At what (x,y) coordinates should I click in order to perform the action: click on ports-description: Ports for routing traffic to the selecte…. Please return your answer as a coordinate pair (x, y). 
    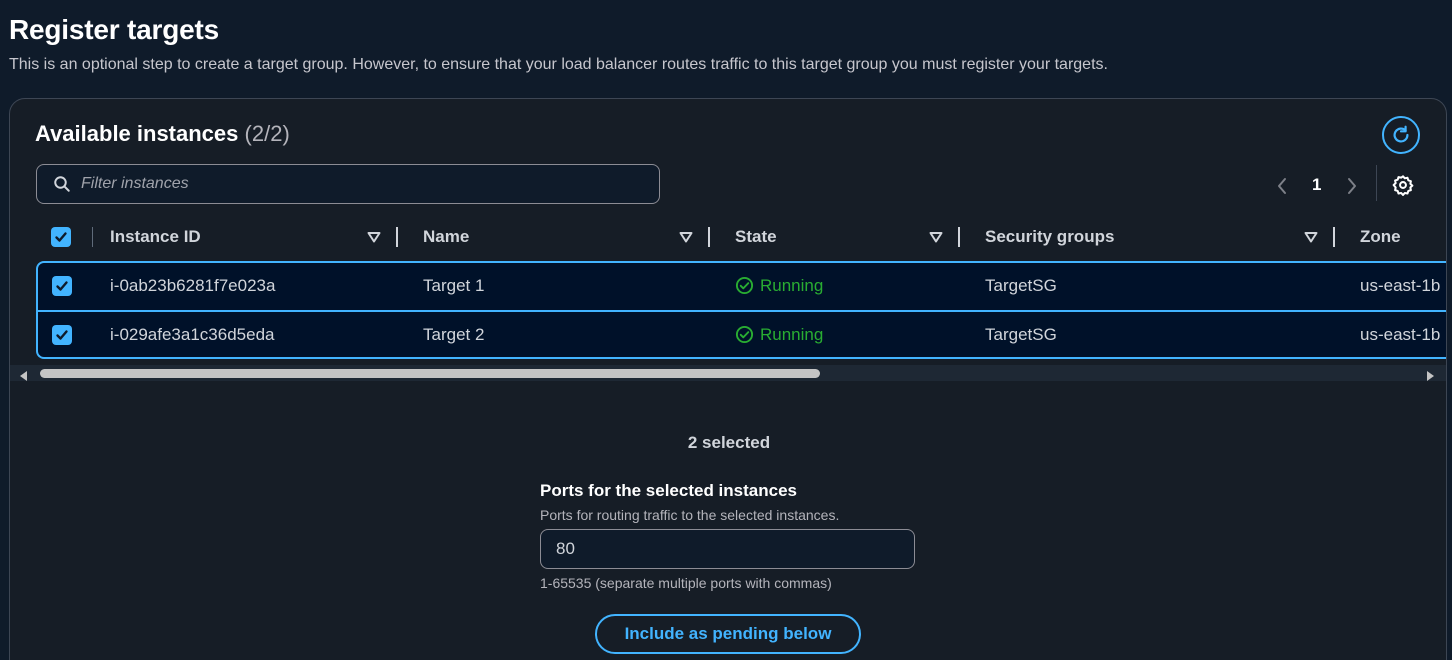
    Looking at the image, I should click on (690, 515).